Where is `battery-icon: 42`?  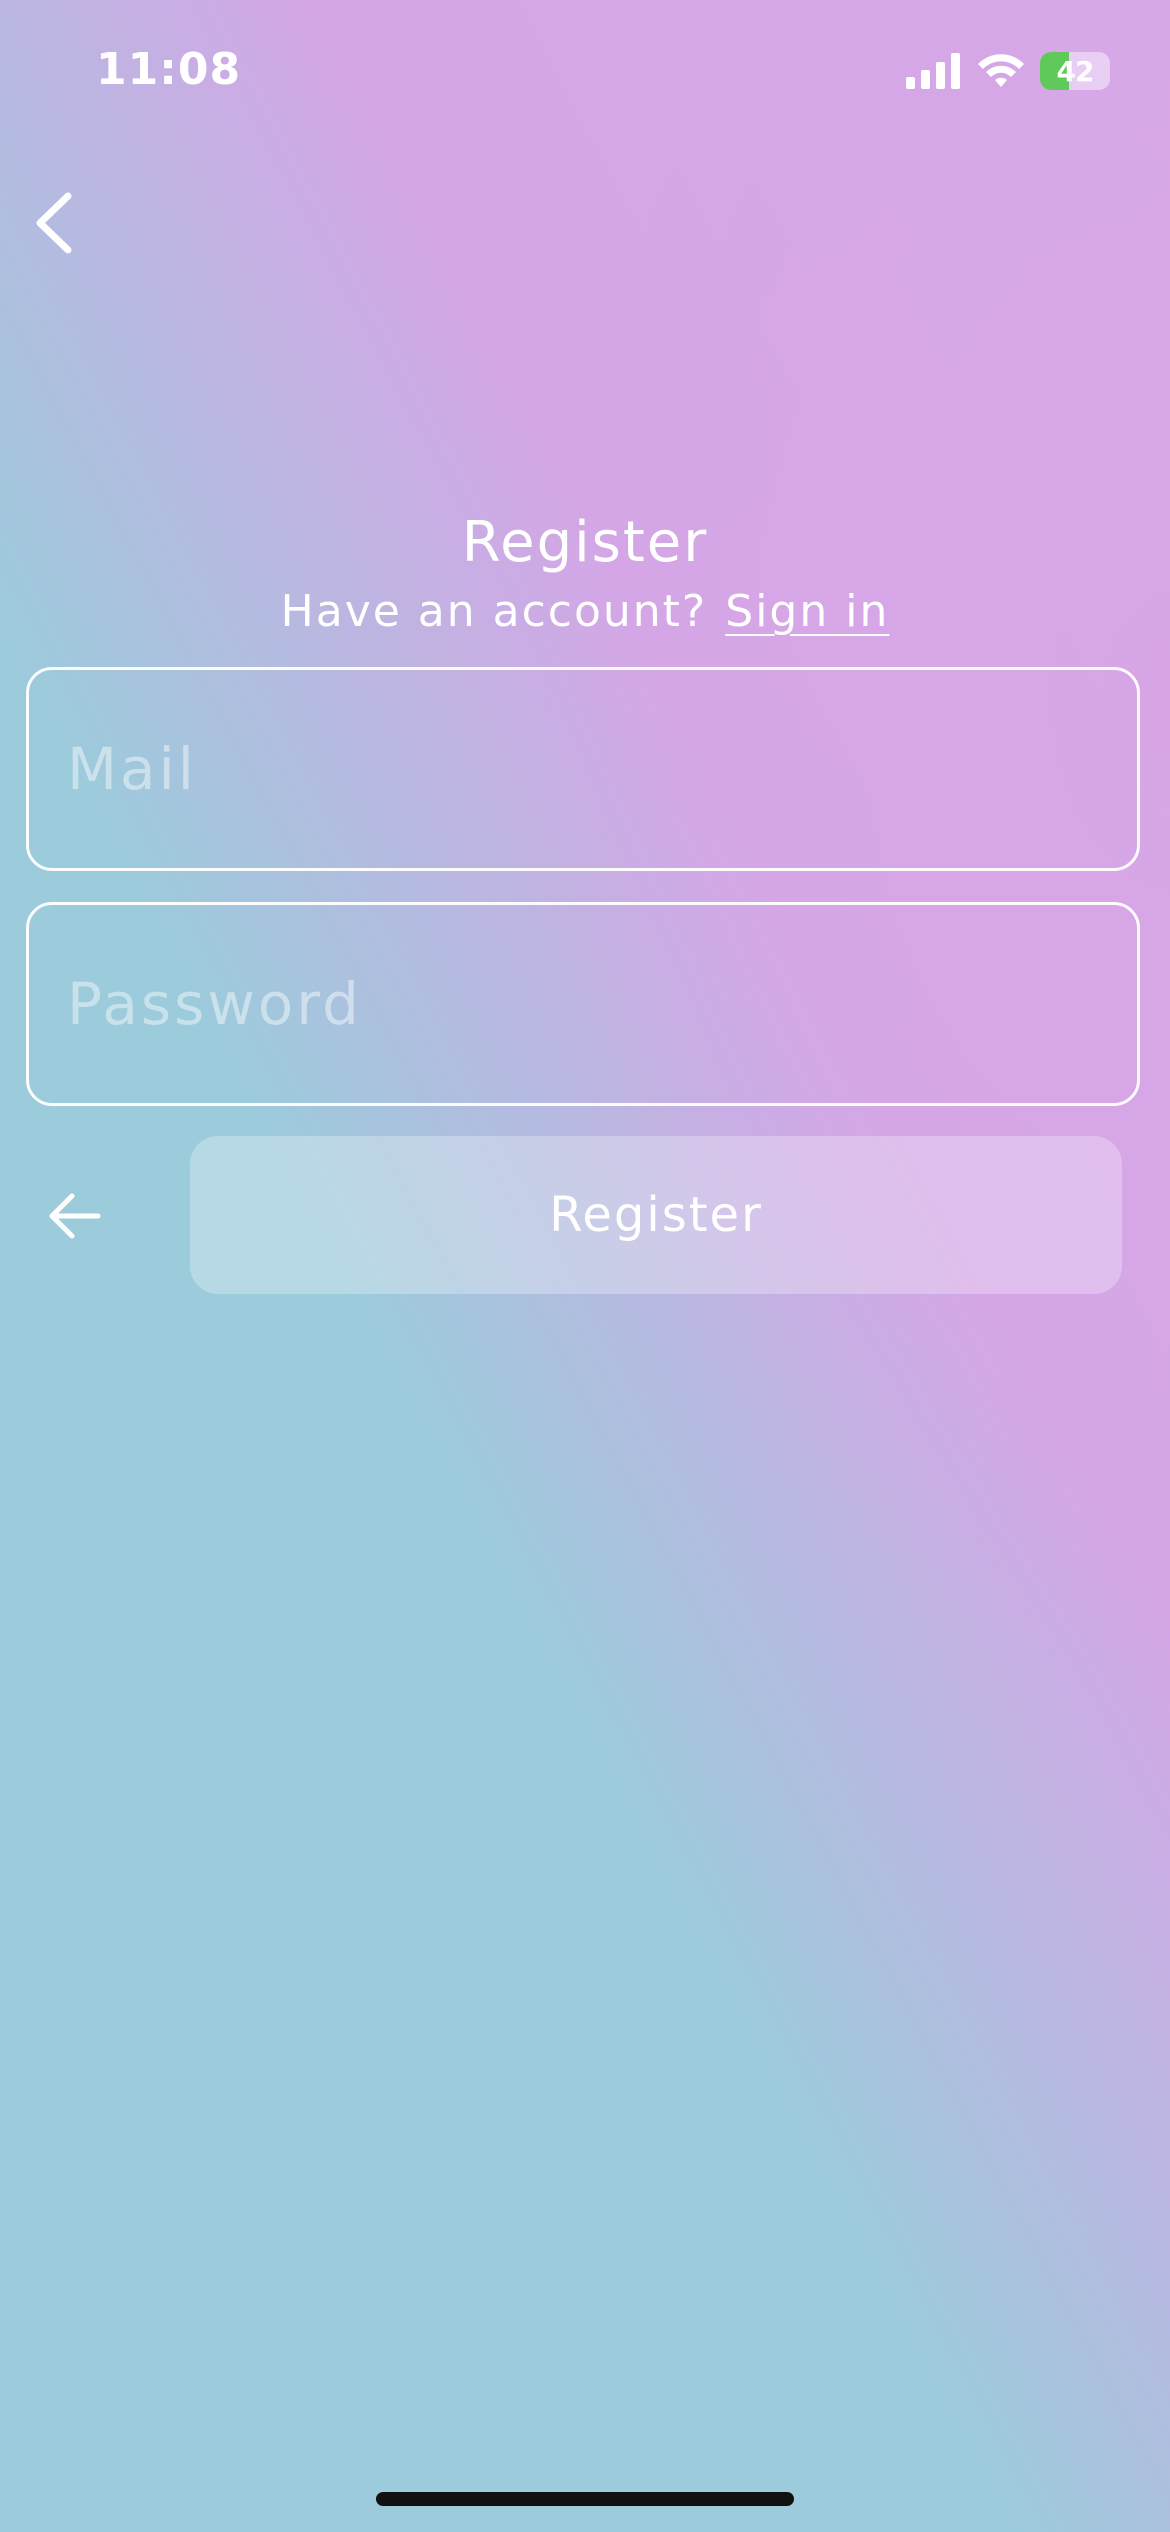 battery-icon: 42 is located at coordinates (1075, 71).